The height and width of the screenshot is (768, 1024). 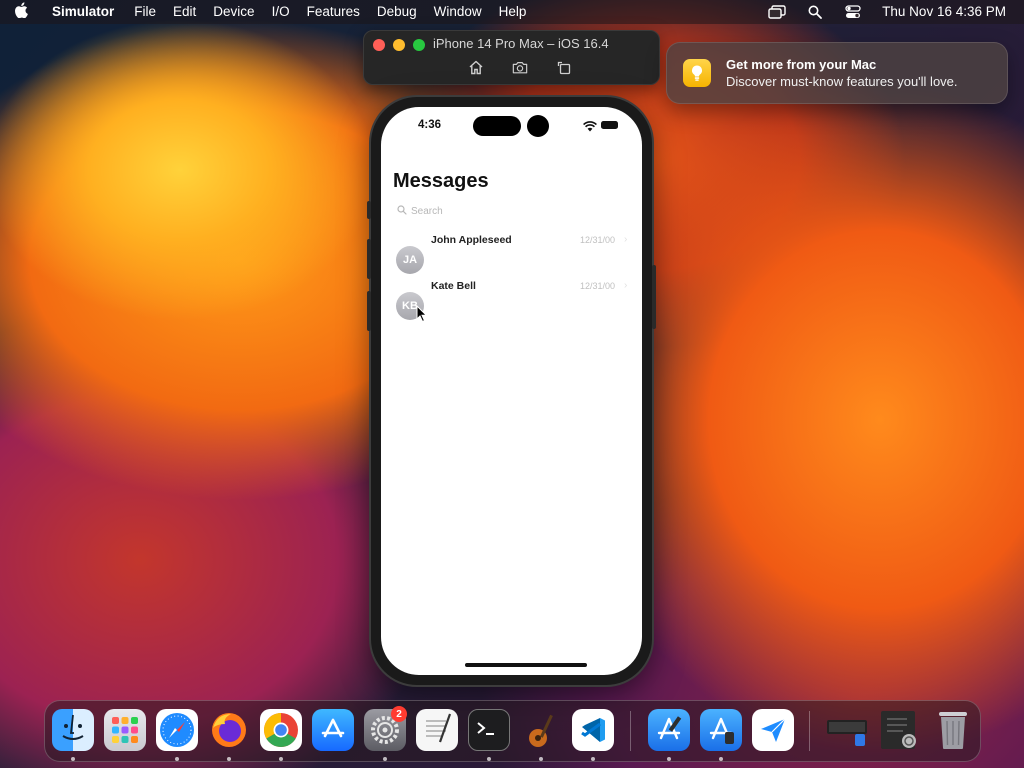 What do you see at coordinates (379, 45) in the screenshot?
I see `close-window-button` at bounding box center [379, 45].